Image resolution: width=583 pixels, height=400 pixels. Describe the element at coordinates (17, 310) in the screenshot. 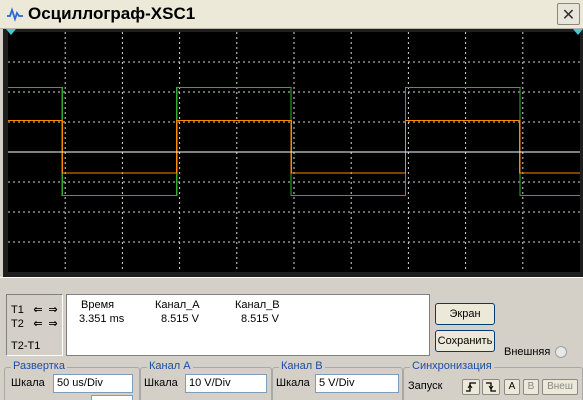

I see `cursor-t1-label: T1` at that location.